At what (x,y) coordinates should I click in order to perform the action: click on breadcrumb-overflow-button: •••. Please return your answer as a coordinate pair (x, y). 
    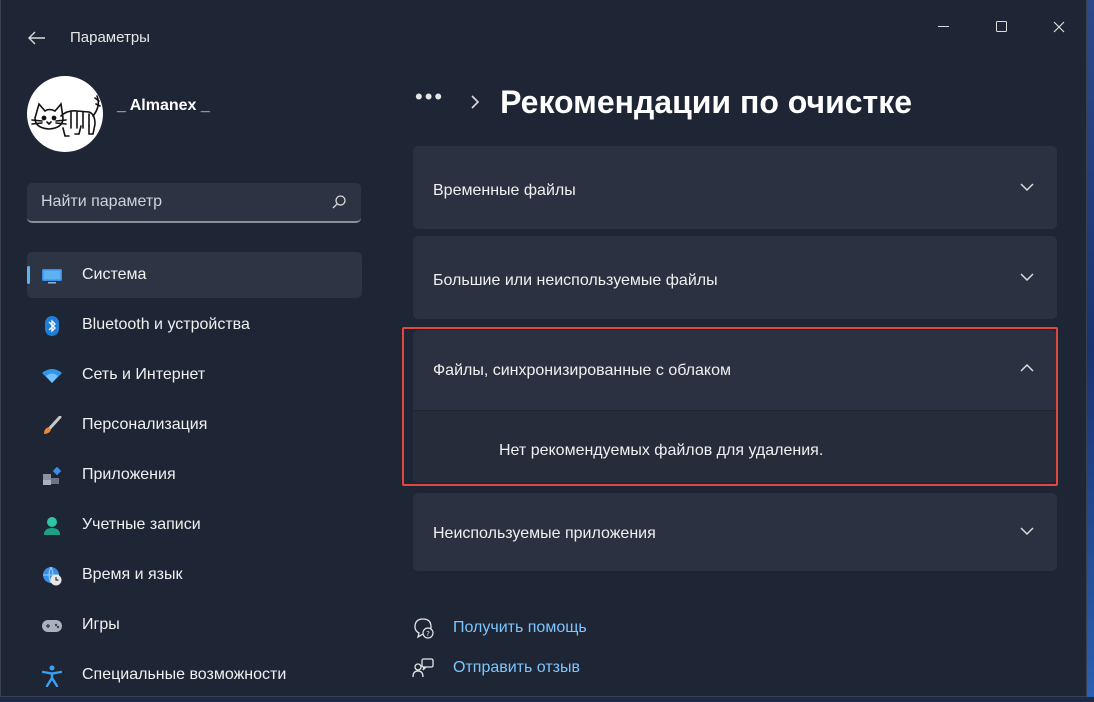
    Looking at the image, I should click on (429, 97).